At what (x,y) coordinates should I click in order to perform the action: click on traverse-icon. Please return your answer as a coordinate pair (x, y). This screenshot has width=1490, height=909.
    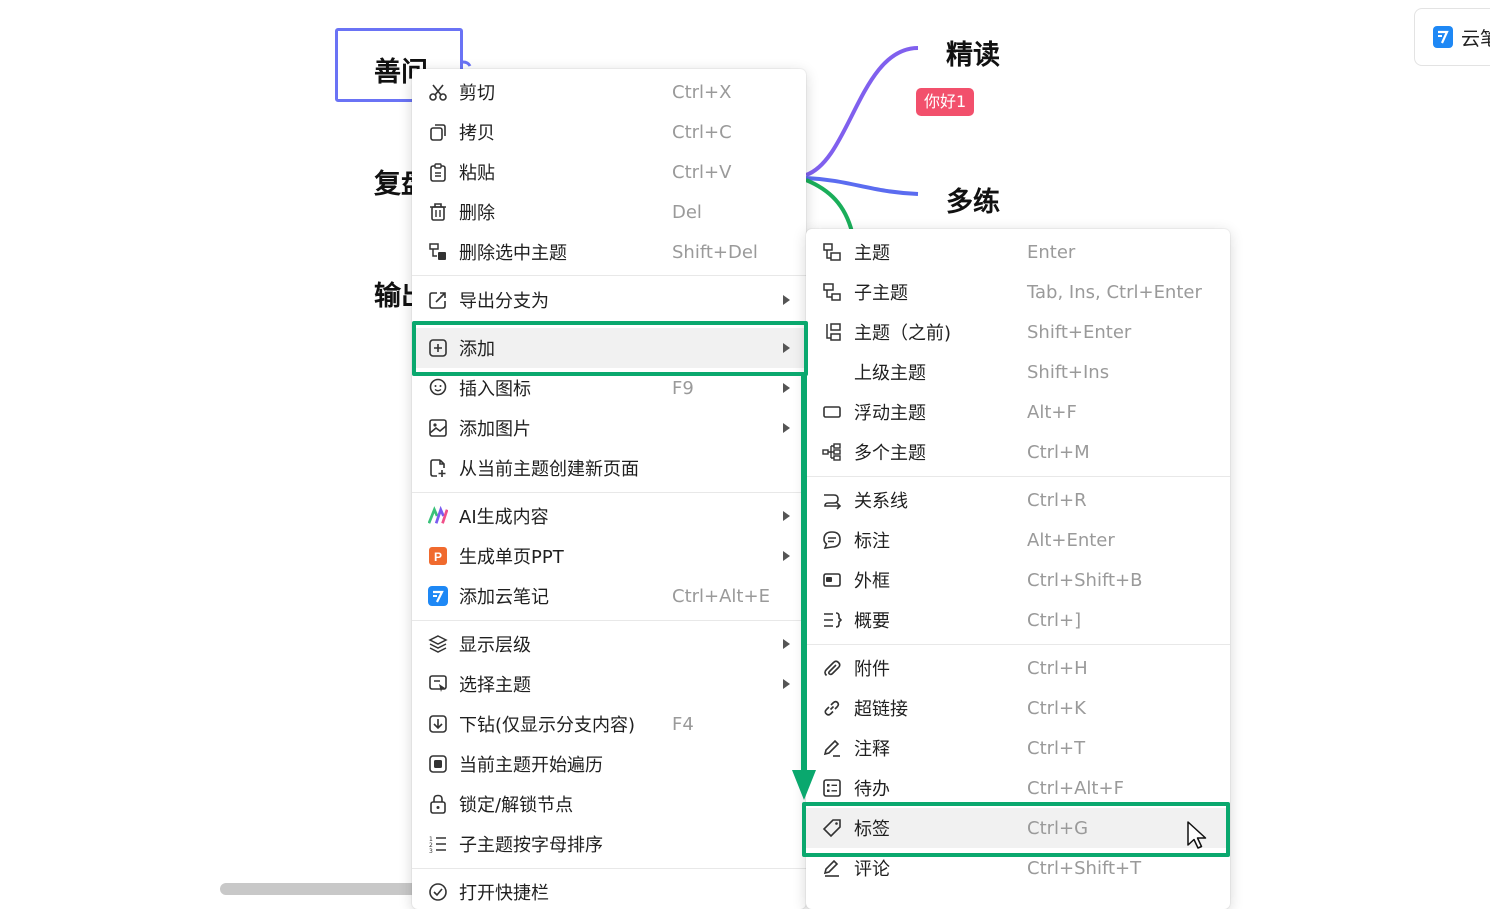
    Looking at the image, I should click on (438, 764).